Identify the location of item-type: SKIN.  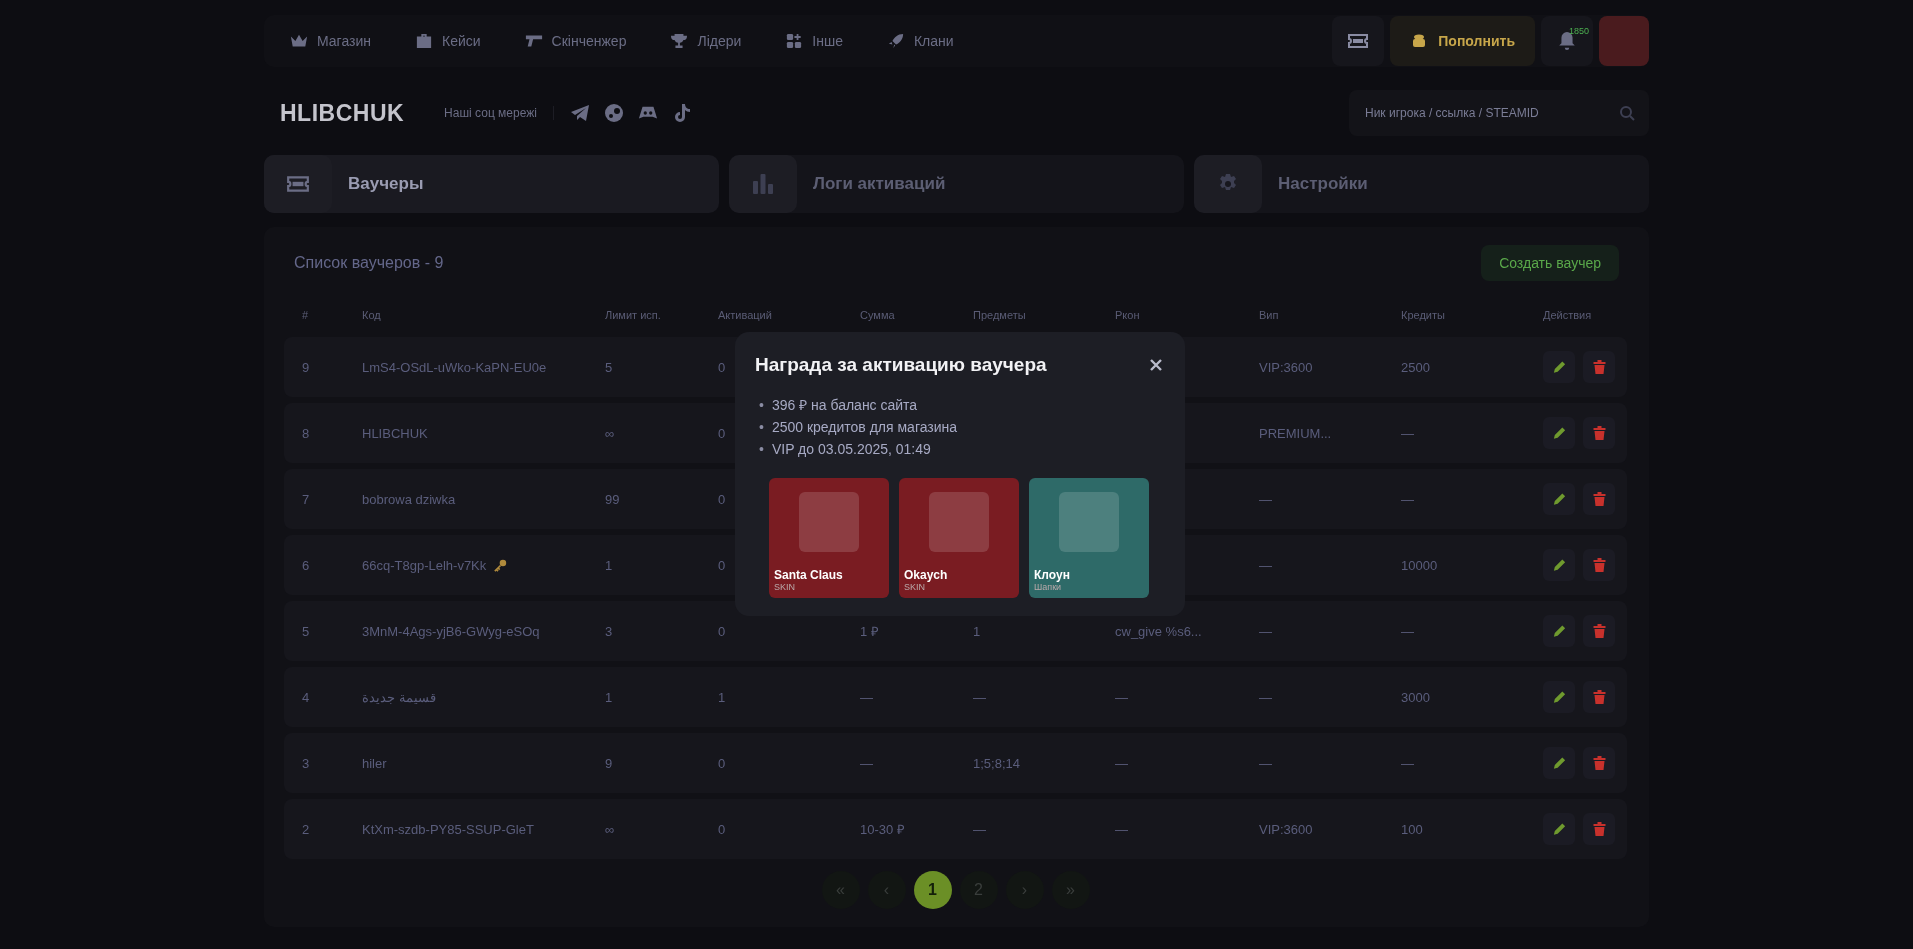
(915, 587).